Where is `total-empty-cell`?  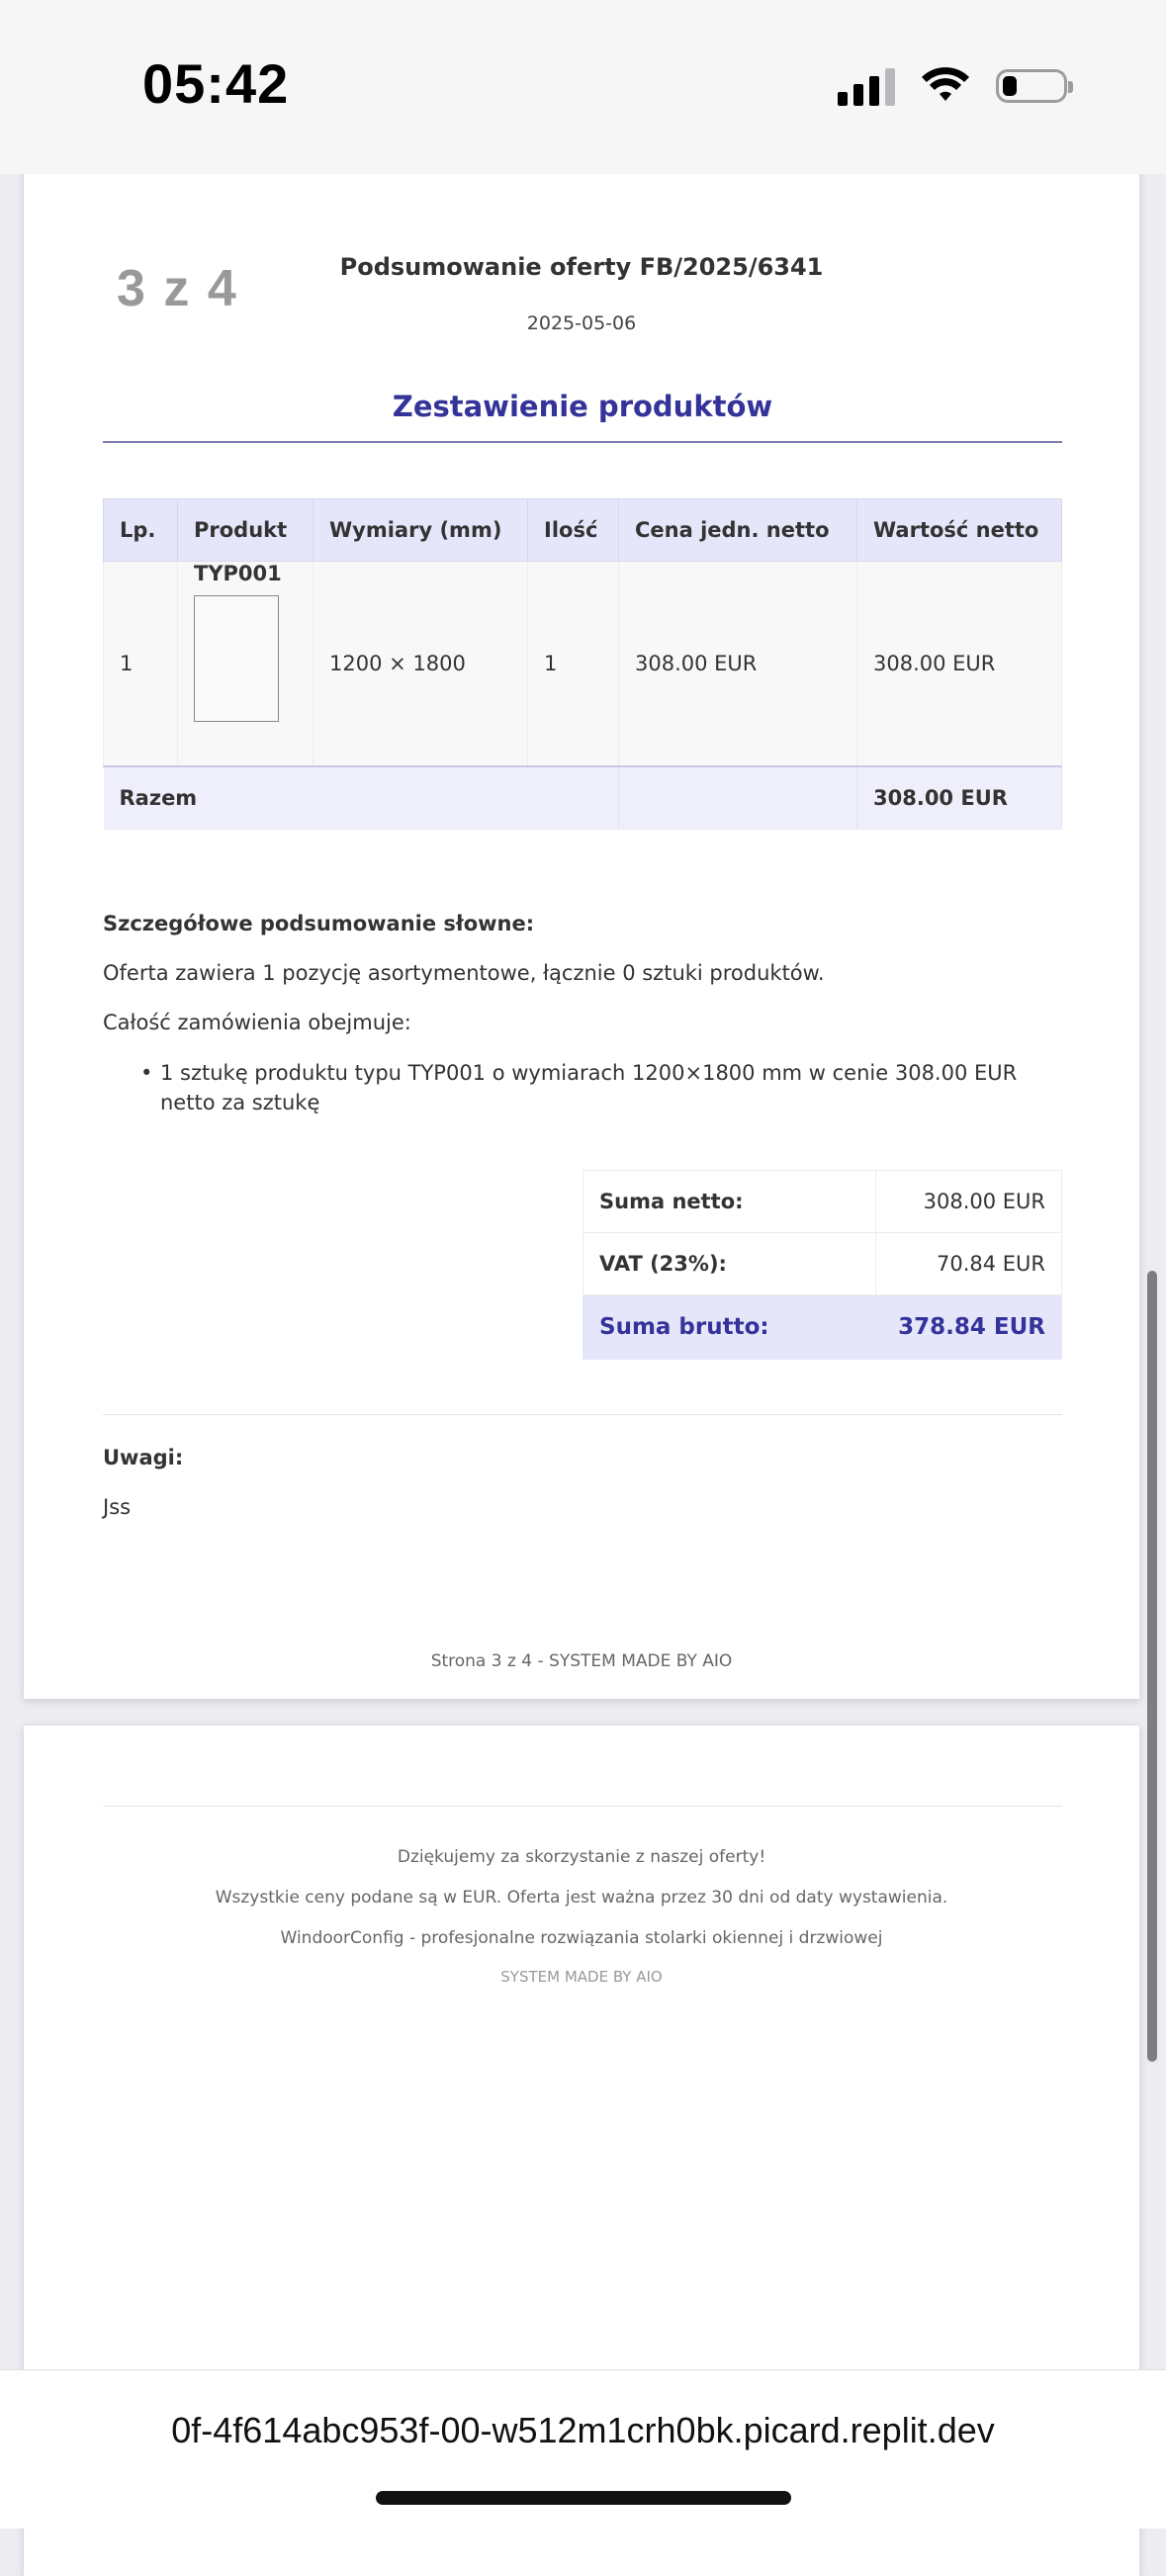
total-empty-cell is located at coordinates (737, 797).